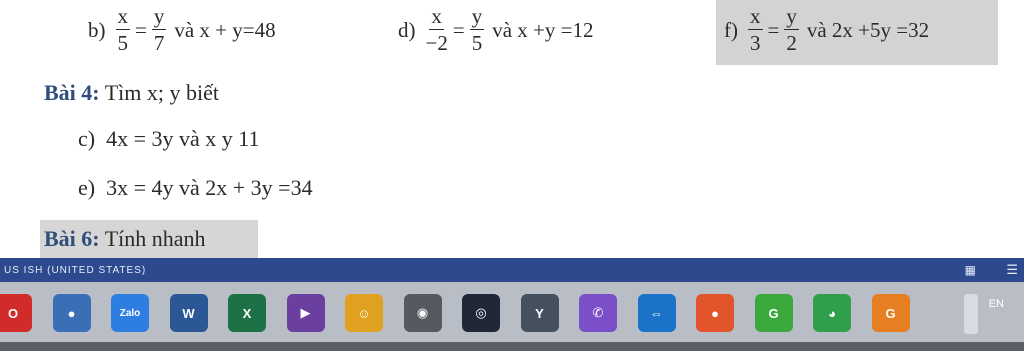 The height and width of the screenshot is (351, 1024). What do you see at coordinates (364, 313) in the screenshot?
I see `coc-coc-icon: ☺` at bounding box center [364, 313].